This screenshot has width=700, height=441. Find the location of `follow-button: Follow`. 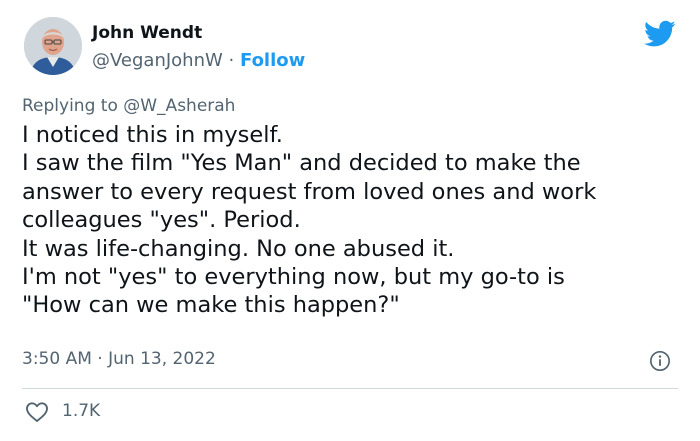

follow-button: Follow is located at coordinates (272, 60).